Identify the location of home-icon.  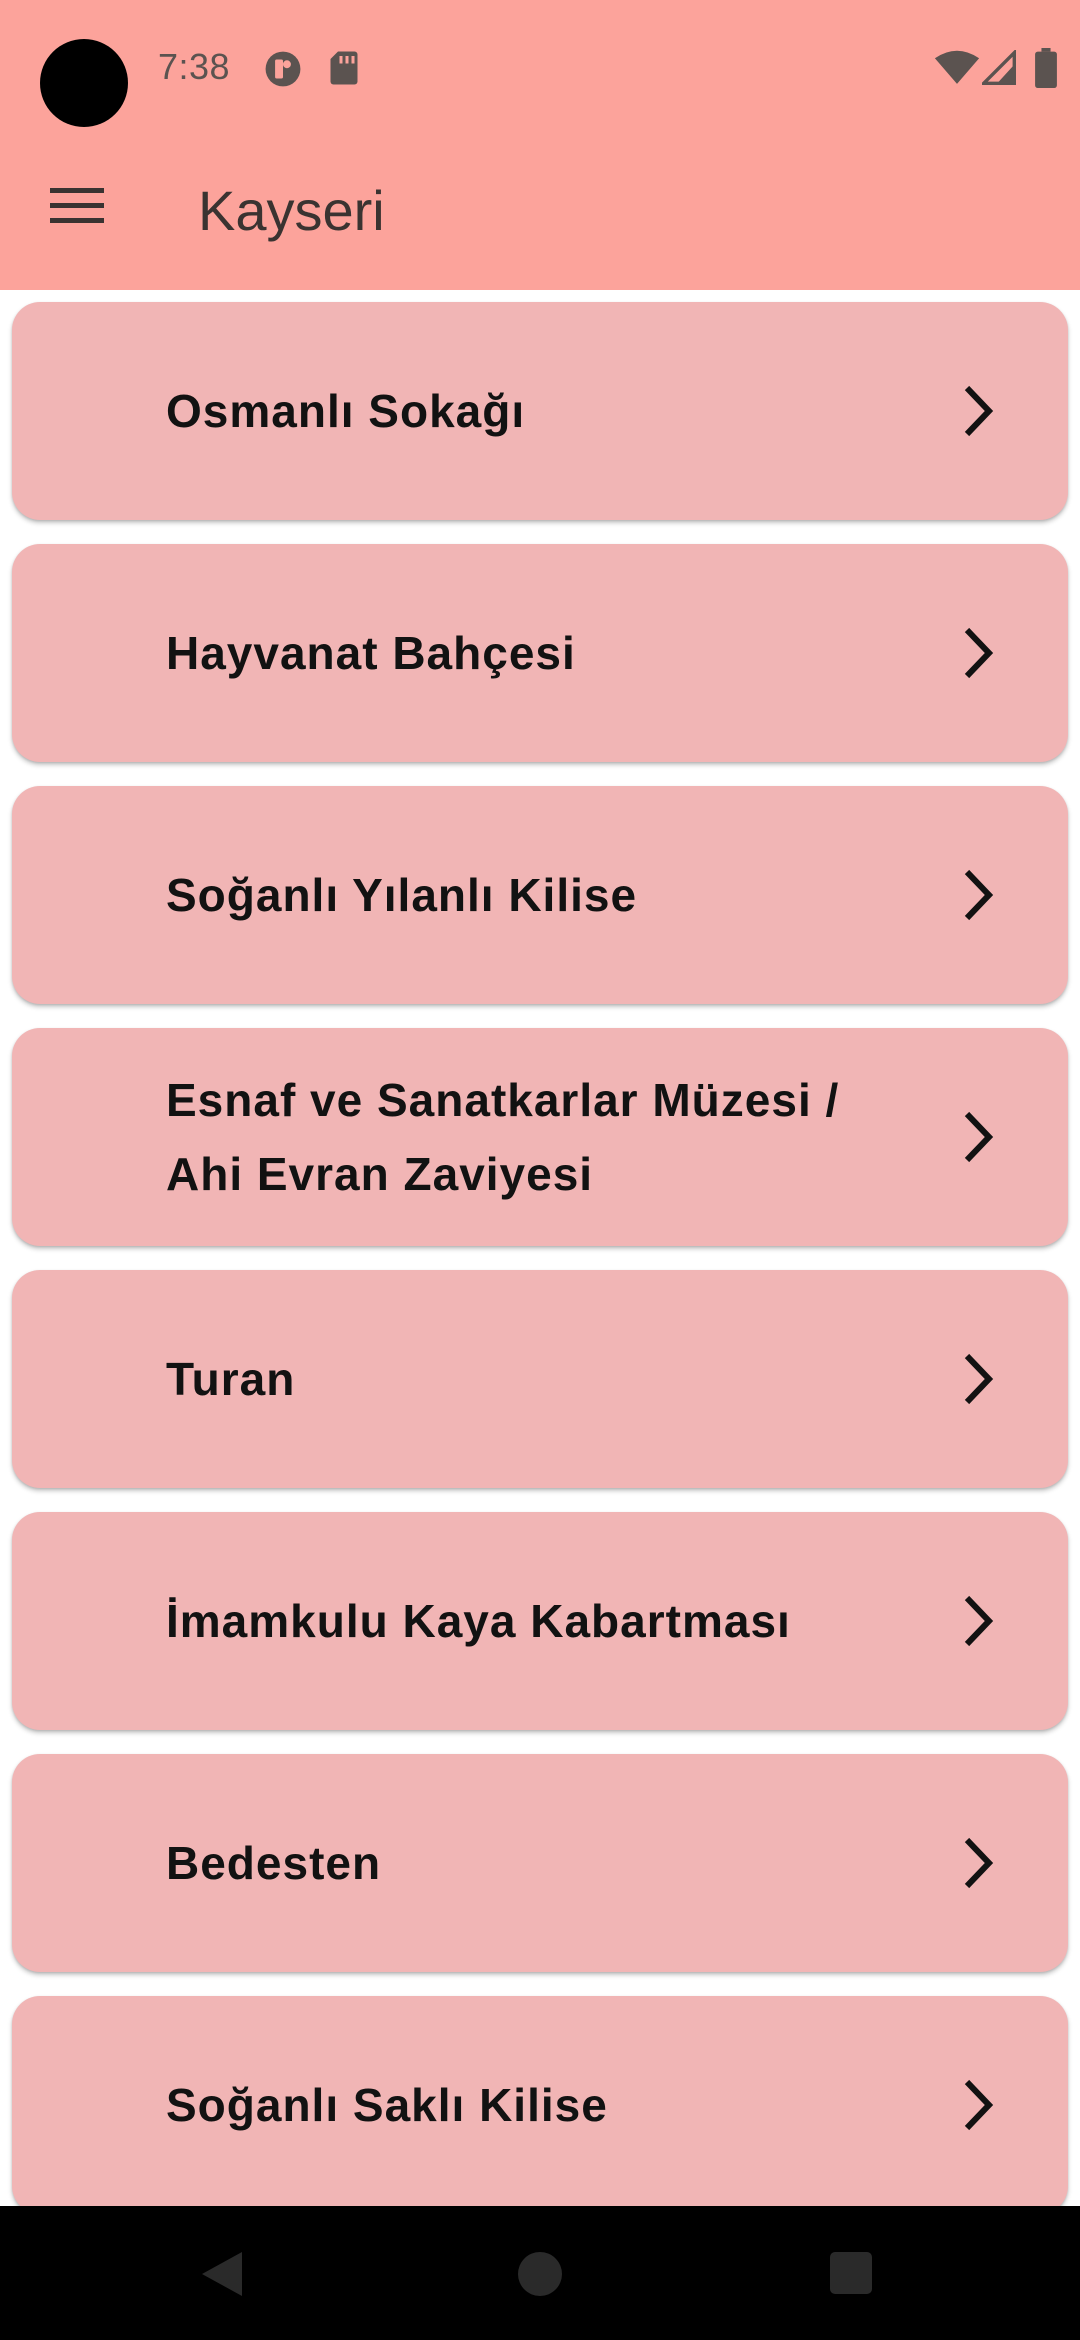
(540, 2274).